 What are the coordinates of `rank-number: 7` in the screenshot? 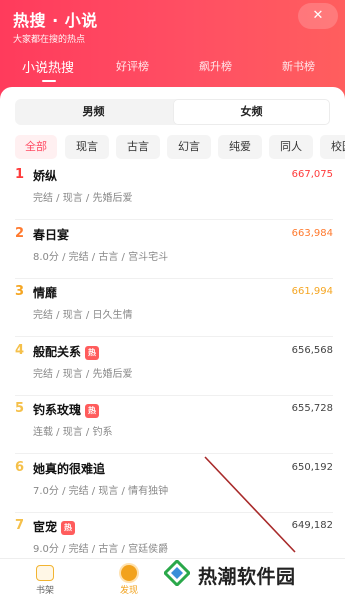 It's located at (20, 525).